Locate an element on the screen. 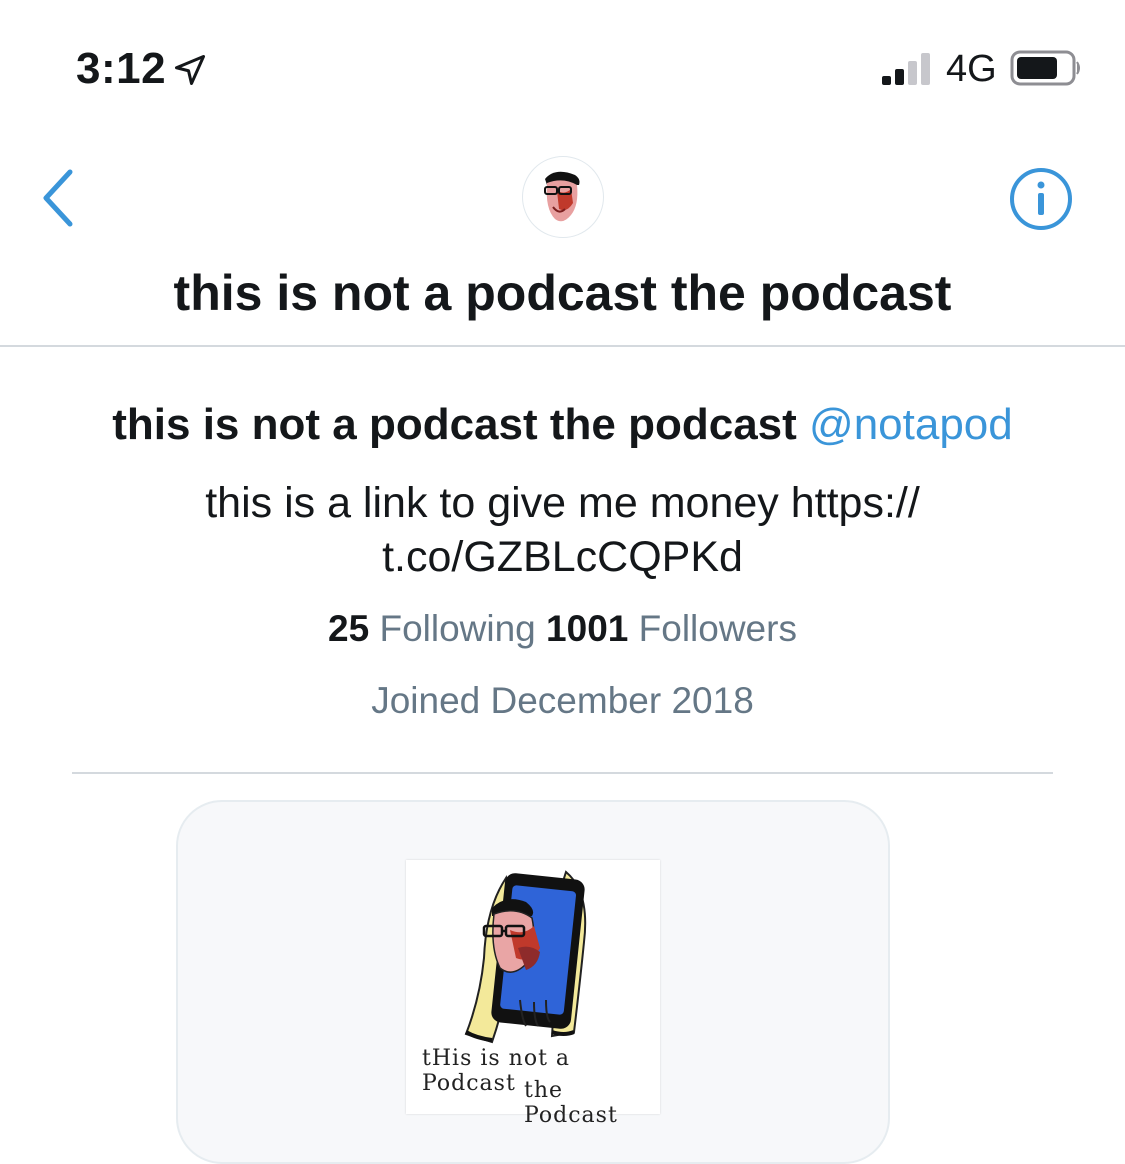 The width and height of the screenshot is (1125, 1164). podcast-artwork: tHis is not a Podcast the Podcast is located at coordinates (533, 994).